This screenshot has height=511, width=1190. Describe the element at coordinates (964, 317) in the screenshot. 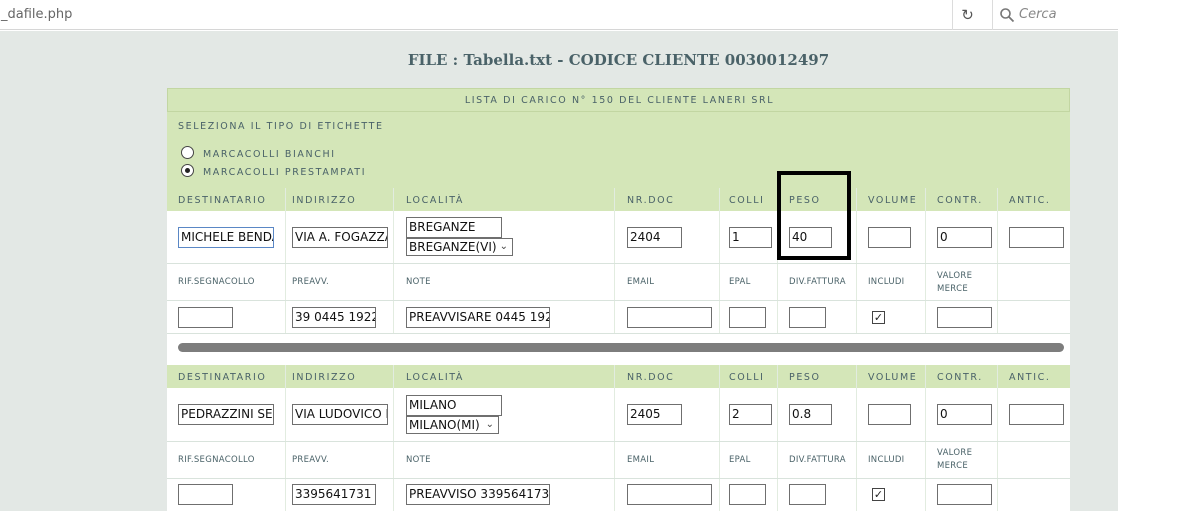

I see `shipment-1-valore-merce-input` at that location.